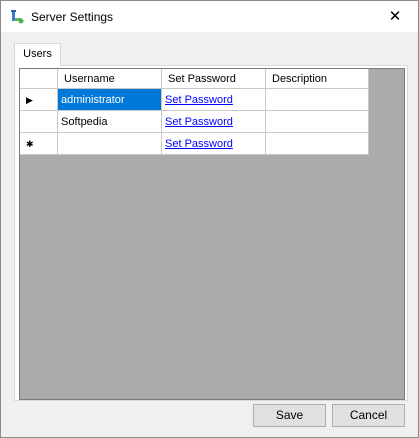 This screenshot has width=419, height=438. What do you see at coordinates (39, 99) in the screenshot?
I see `row-header: ▶` at bounding box center [39, 99].